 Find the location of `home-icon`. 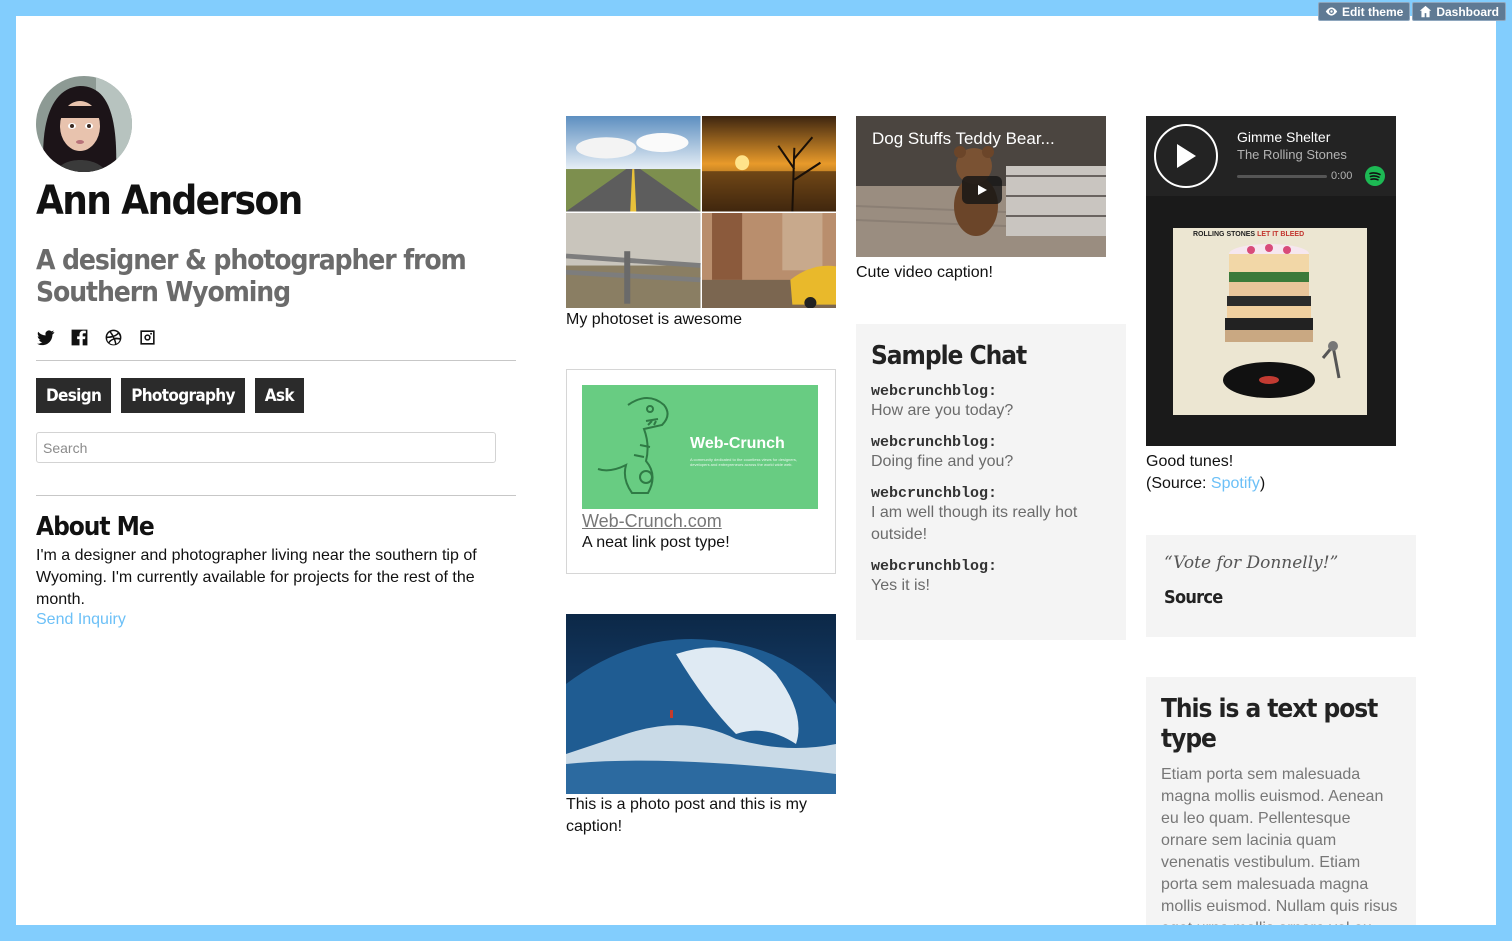

home-icon is located at coordinates (1426, 11).